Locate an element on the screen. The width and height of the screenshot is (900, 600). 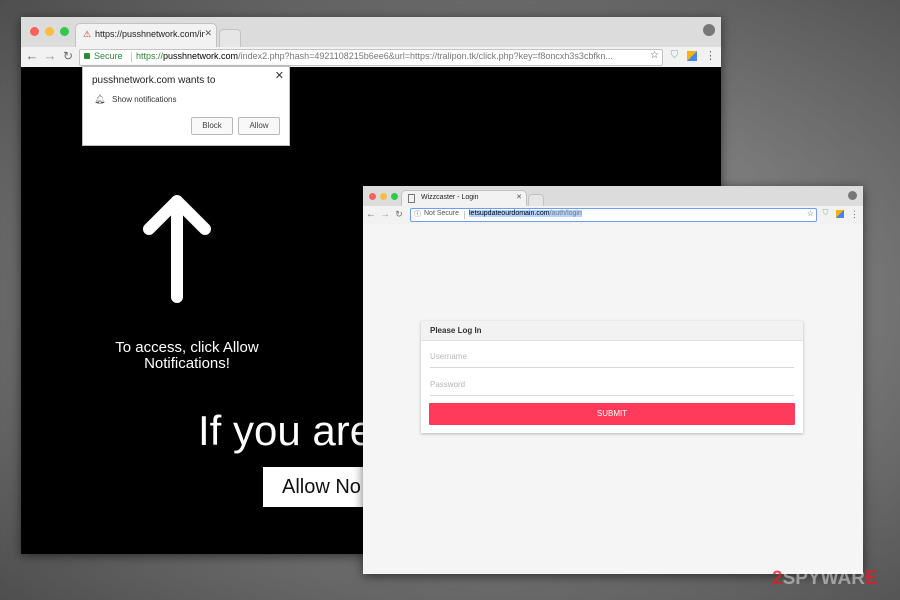
close-popup-icon: ✕ is located at coordinates (279, 75).